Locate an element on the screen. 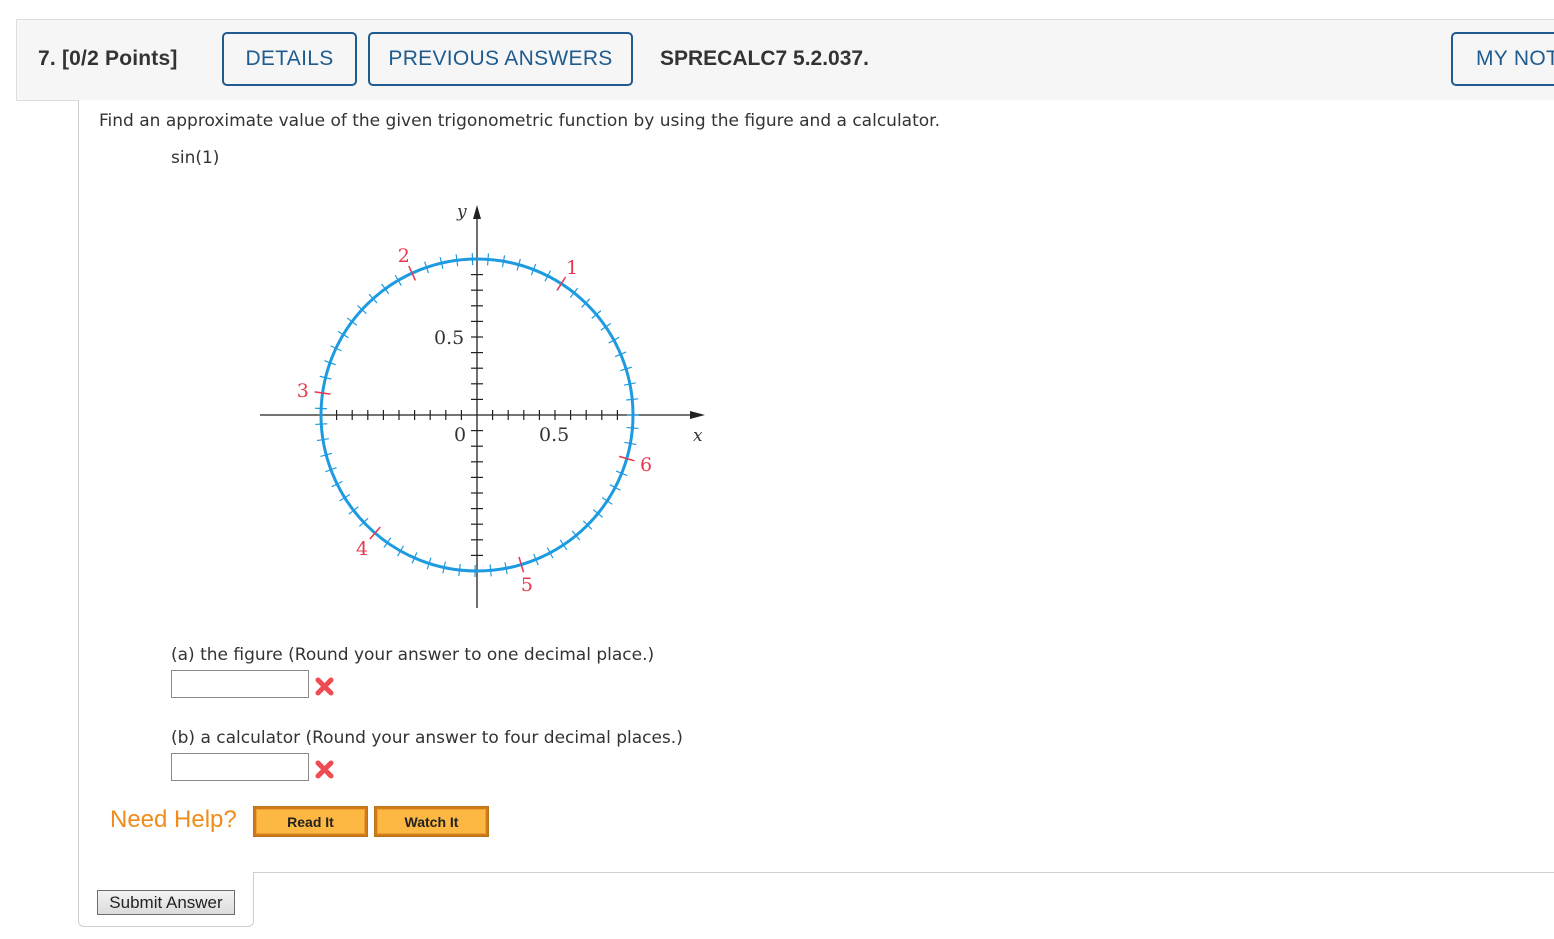 The height and width of the screenshot is (939, 1554). previous-answers-button: PREVIOUS ANSWERS is located at coordinates (500, 59).